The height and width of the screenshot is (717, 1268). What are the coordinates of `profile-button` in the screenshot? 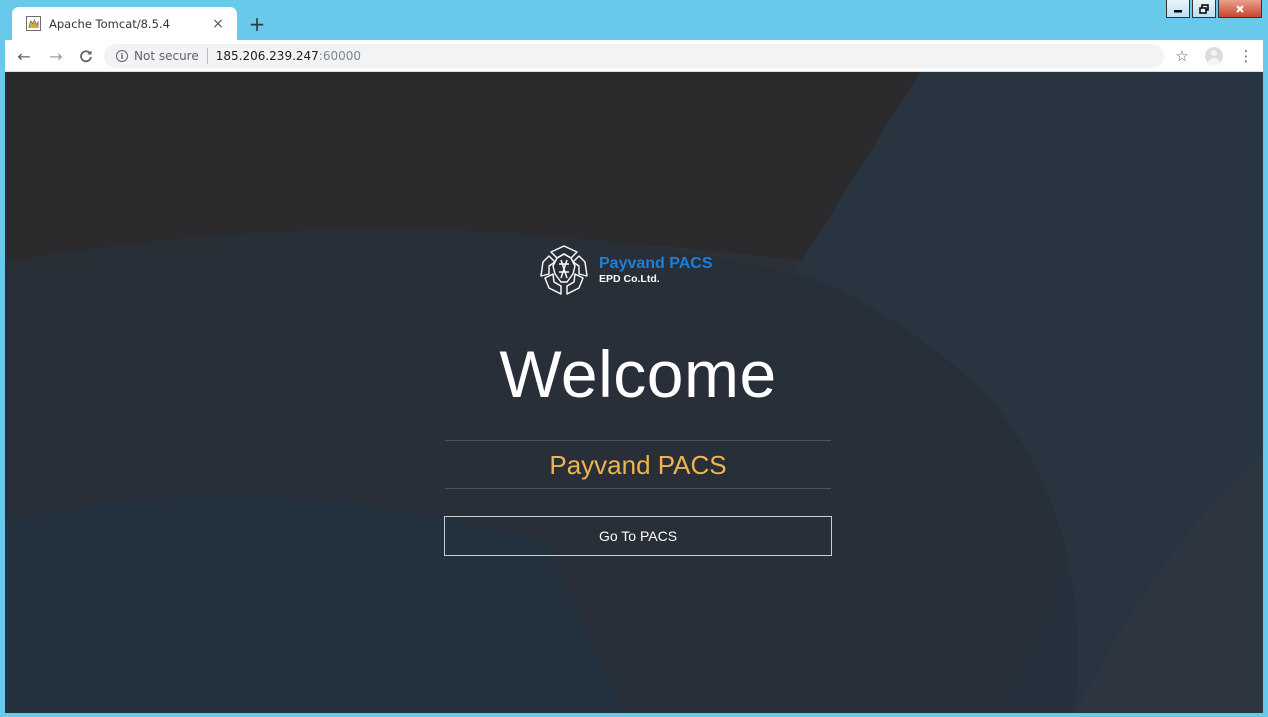 It's located at (1214, 56).